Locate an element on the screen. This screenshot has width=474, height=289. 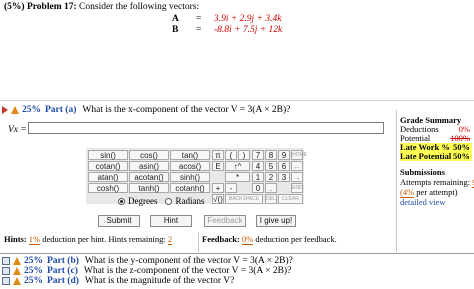
part-a-label: Part (a) is located at coordinates (61, 110).